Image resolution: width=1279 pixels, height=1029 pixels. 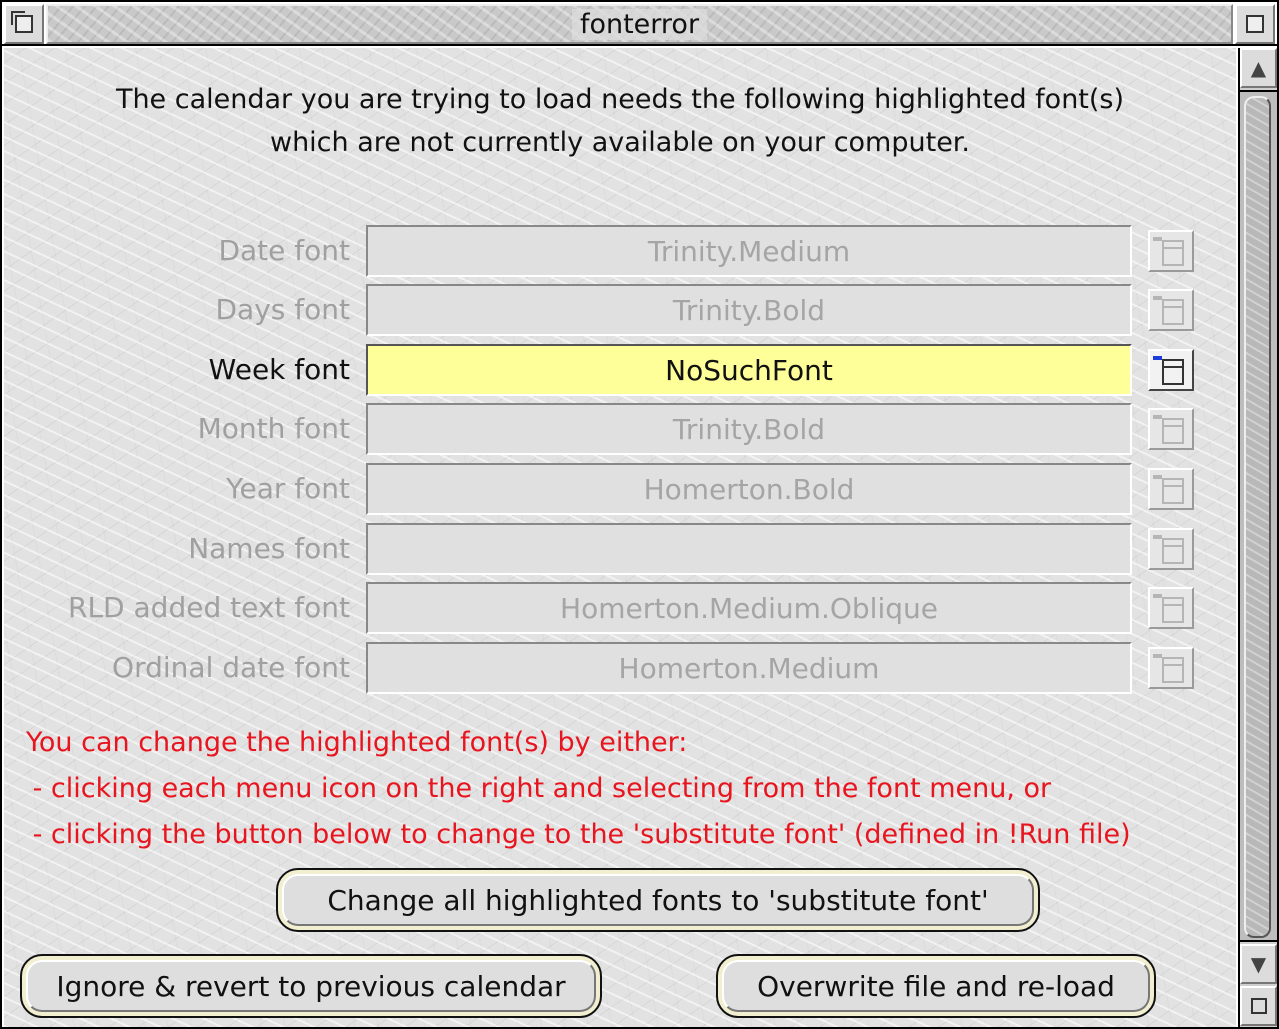 What do you see at coordinates (283, 309) in the screenshot?
I see `days-font-label: Days font` at bounding box center [283, 309].